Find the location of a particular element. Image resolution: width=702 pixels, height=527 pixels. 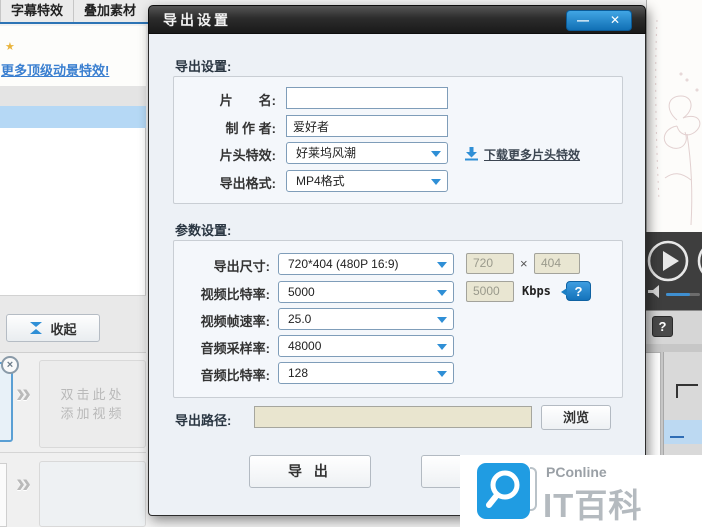

export-format-value: MP4格式 is located at coordinates (320, 181).